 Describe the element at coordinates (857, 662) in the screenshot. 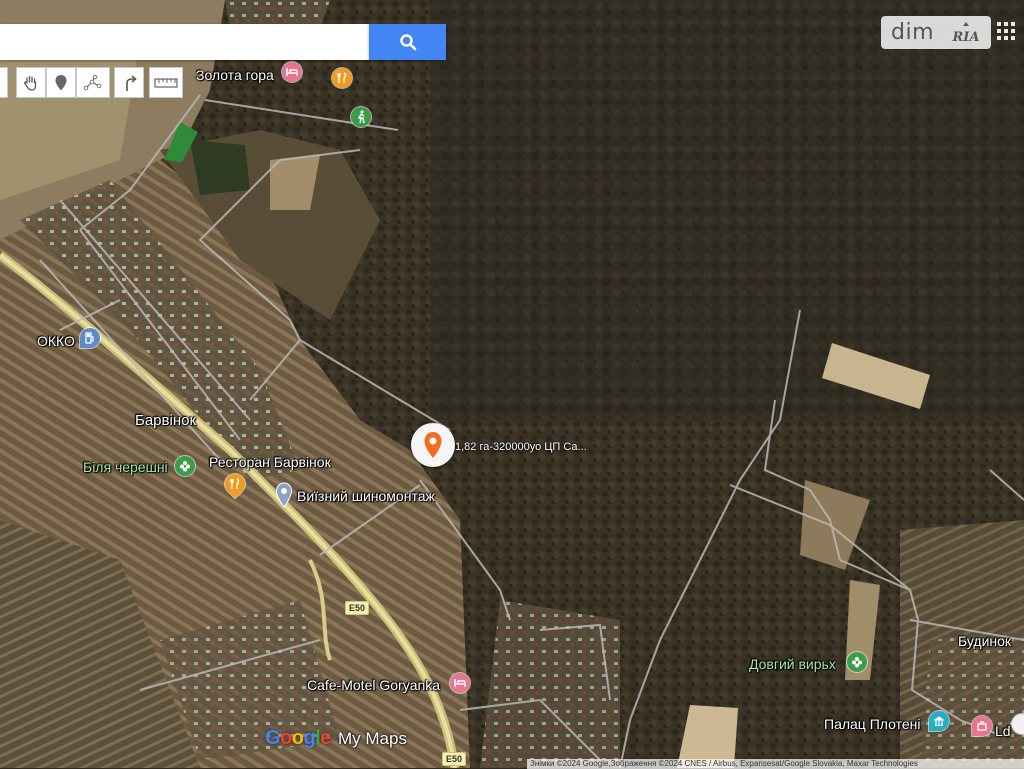

I see `park-icon-dovhyi` at that location.